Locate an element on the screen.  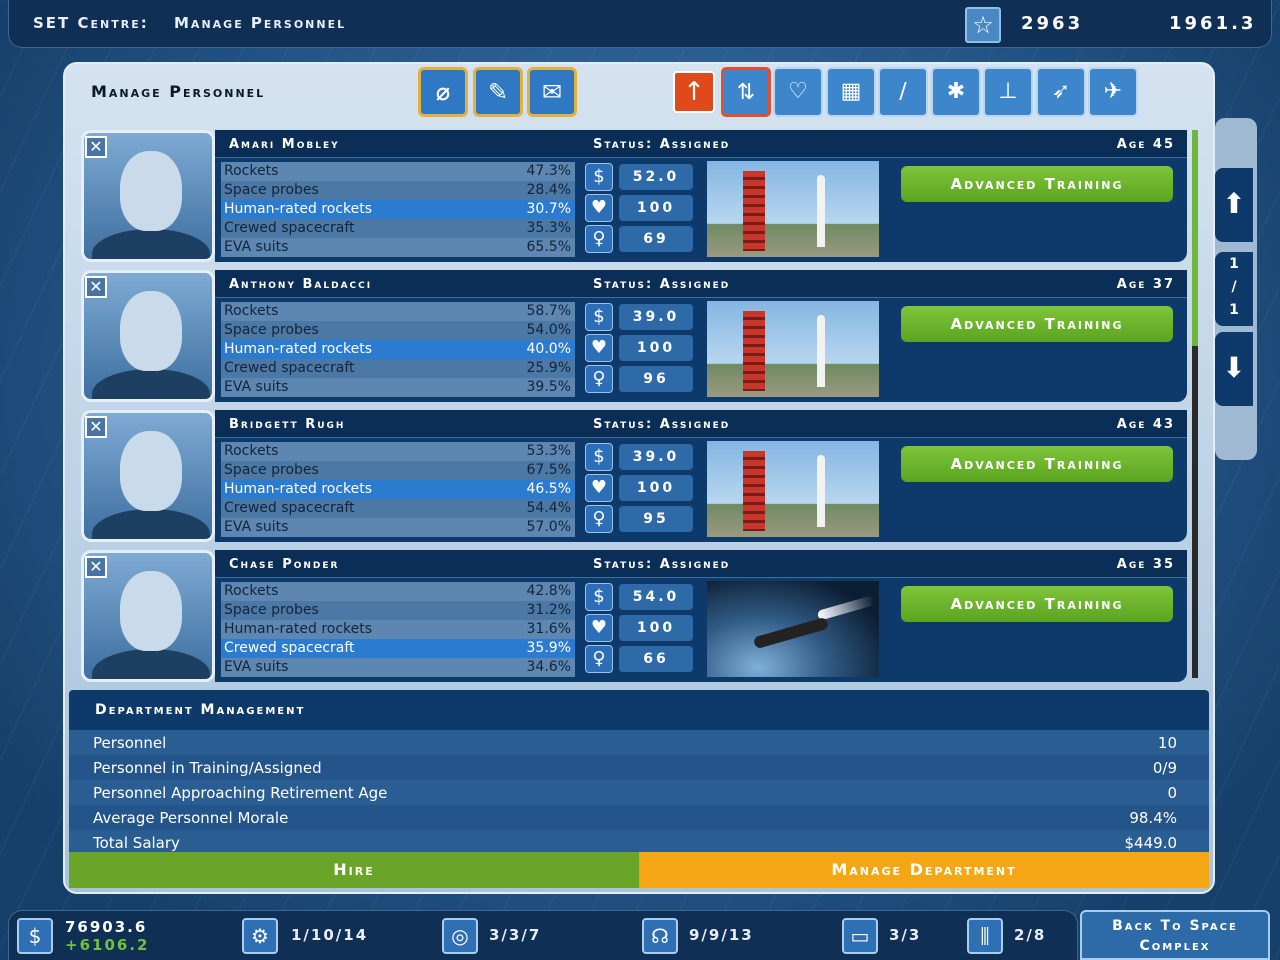
sort-spacecraft-icon: ➶ is located at coordinates (1061, 92).